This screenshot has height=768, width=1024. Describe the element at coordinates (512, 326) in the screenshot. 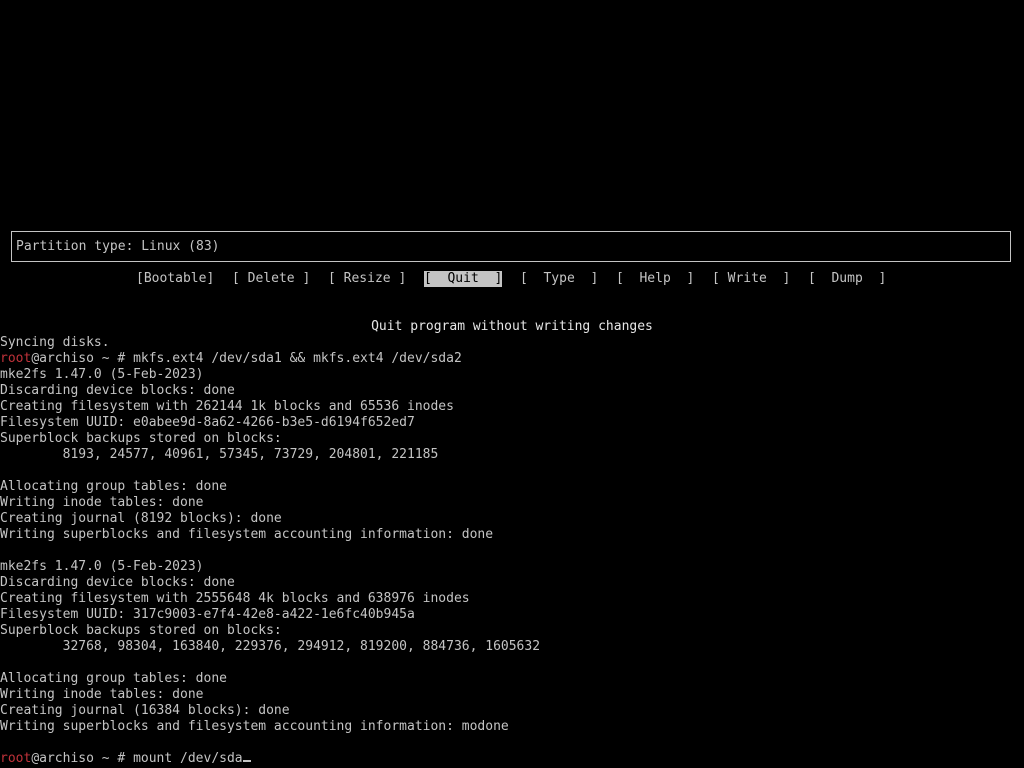

I see `menu-hint-text: Quit program without writing changes` at that location.